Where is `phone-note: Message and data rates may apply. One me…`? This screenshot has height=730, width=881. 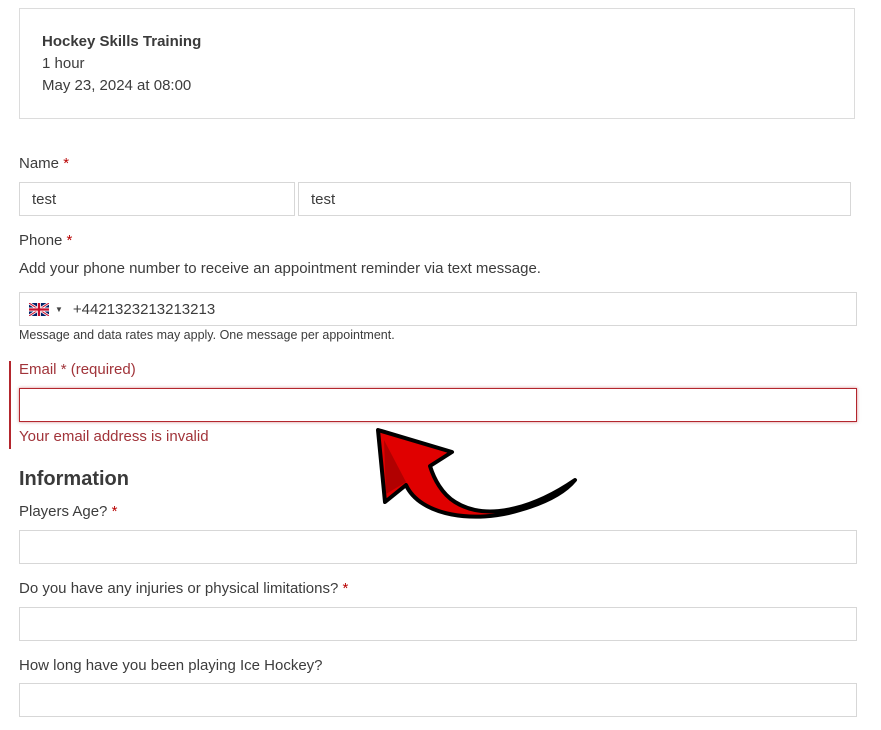
phone-note: Message and data rates may apply. One me… is located at coordinates (207, 335).